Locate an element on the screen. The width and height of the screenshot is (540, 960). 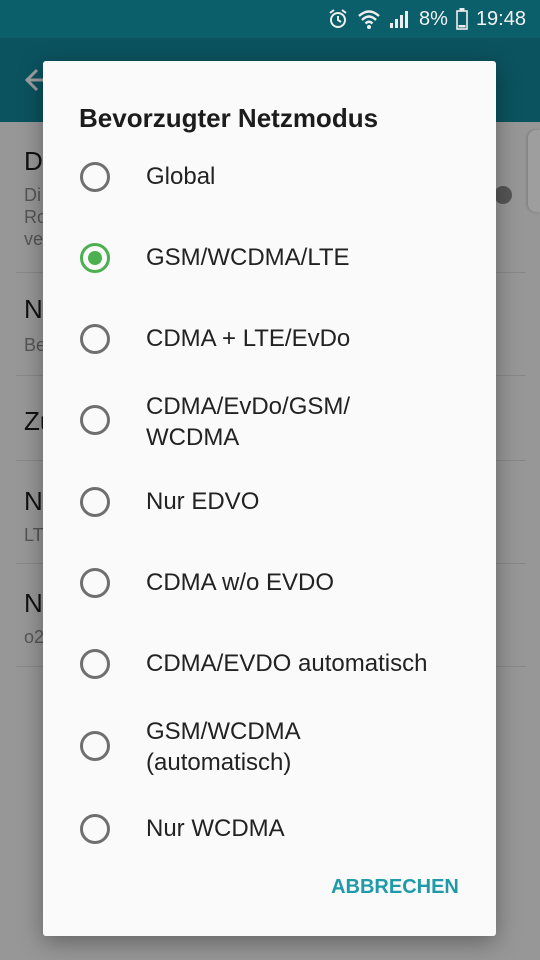
option-label: Global is located at coordinates (181, 176).